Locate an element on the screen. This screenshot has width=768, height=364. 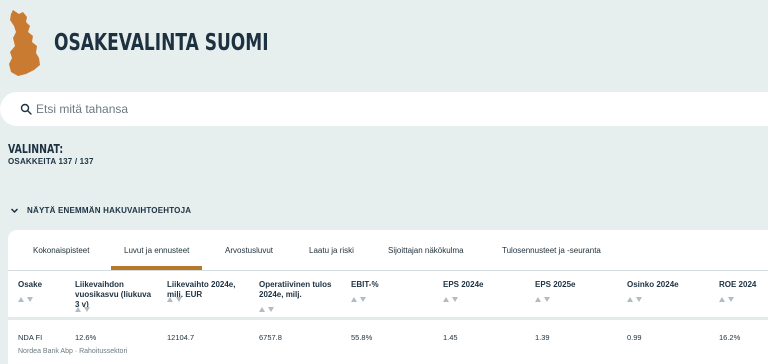
tab-divider is located at coordinates (388, 270).